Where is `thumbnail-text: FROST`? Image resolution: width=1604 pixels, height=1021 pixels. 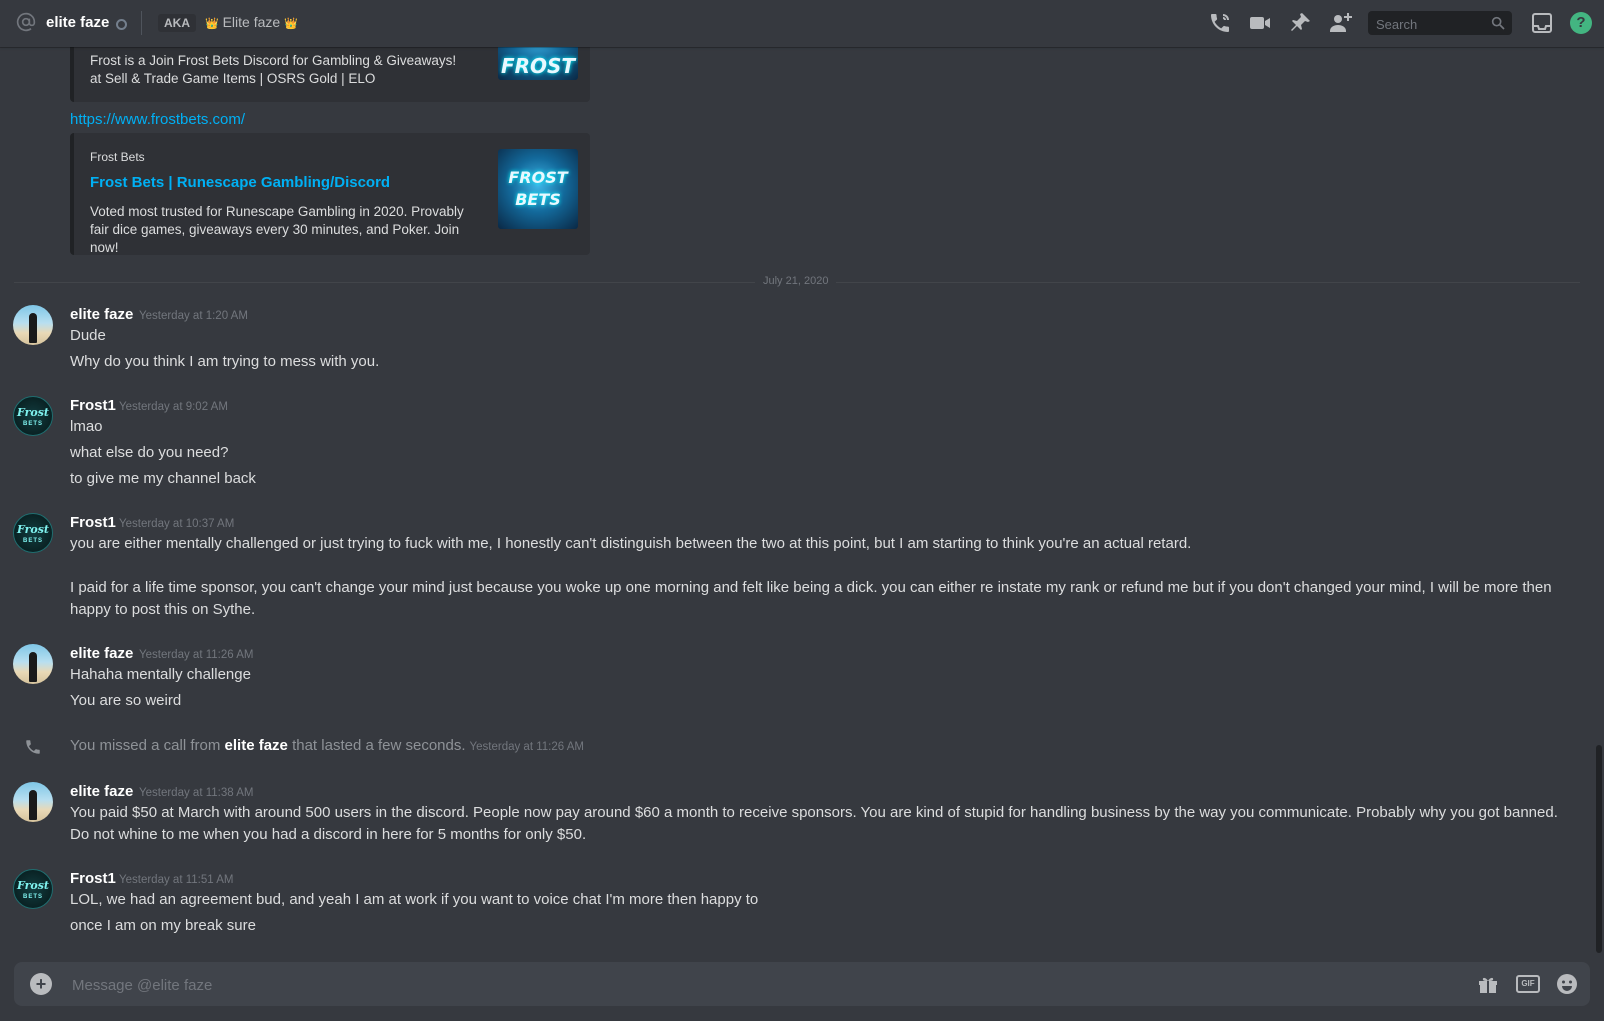
thumbnail-text: FROST is located at coordinates (538, 66).